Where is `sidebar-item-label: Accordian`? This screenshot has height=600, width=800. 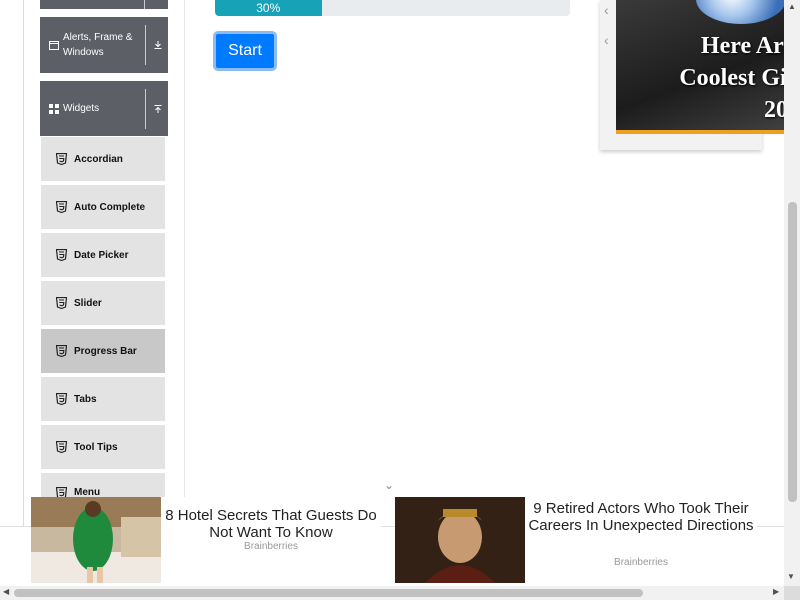
sidebar-item-label: Accordian is located at coordinates (98, 159).